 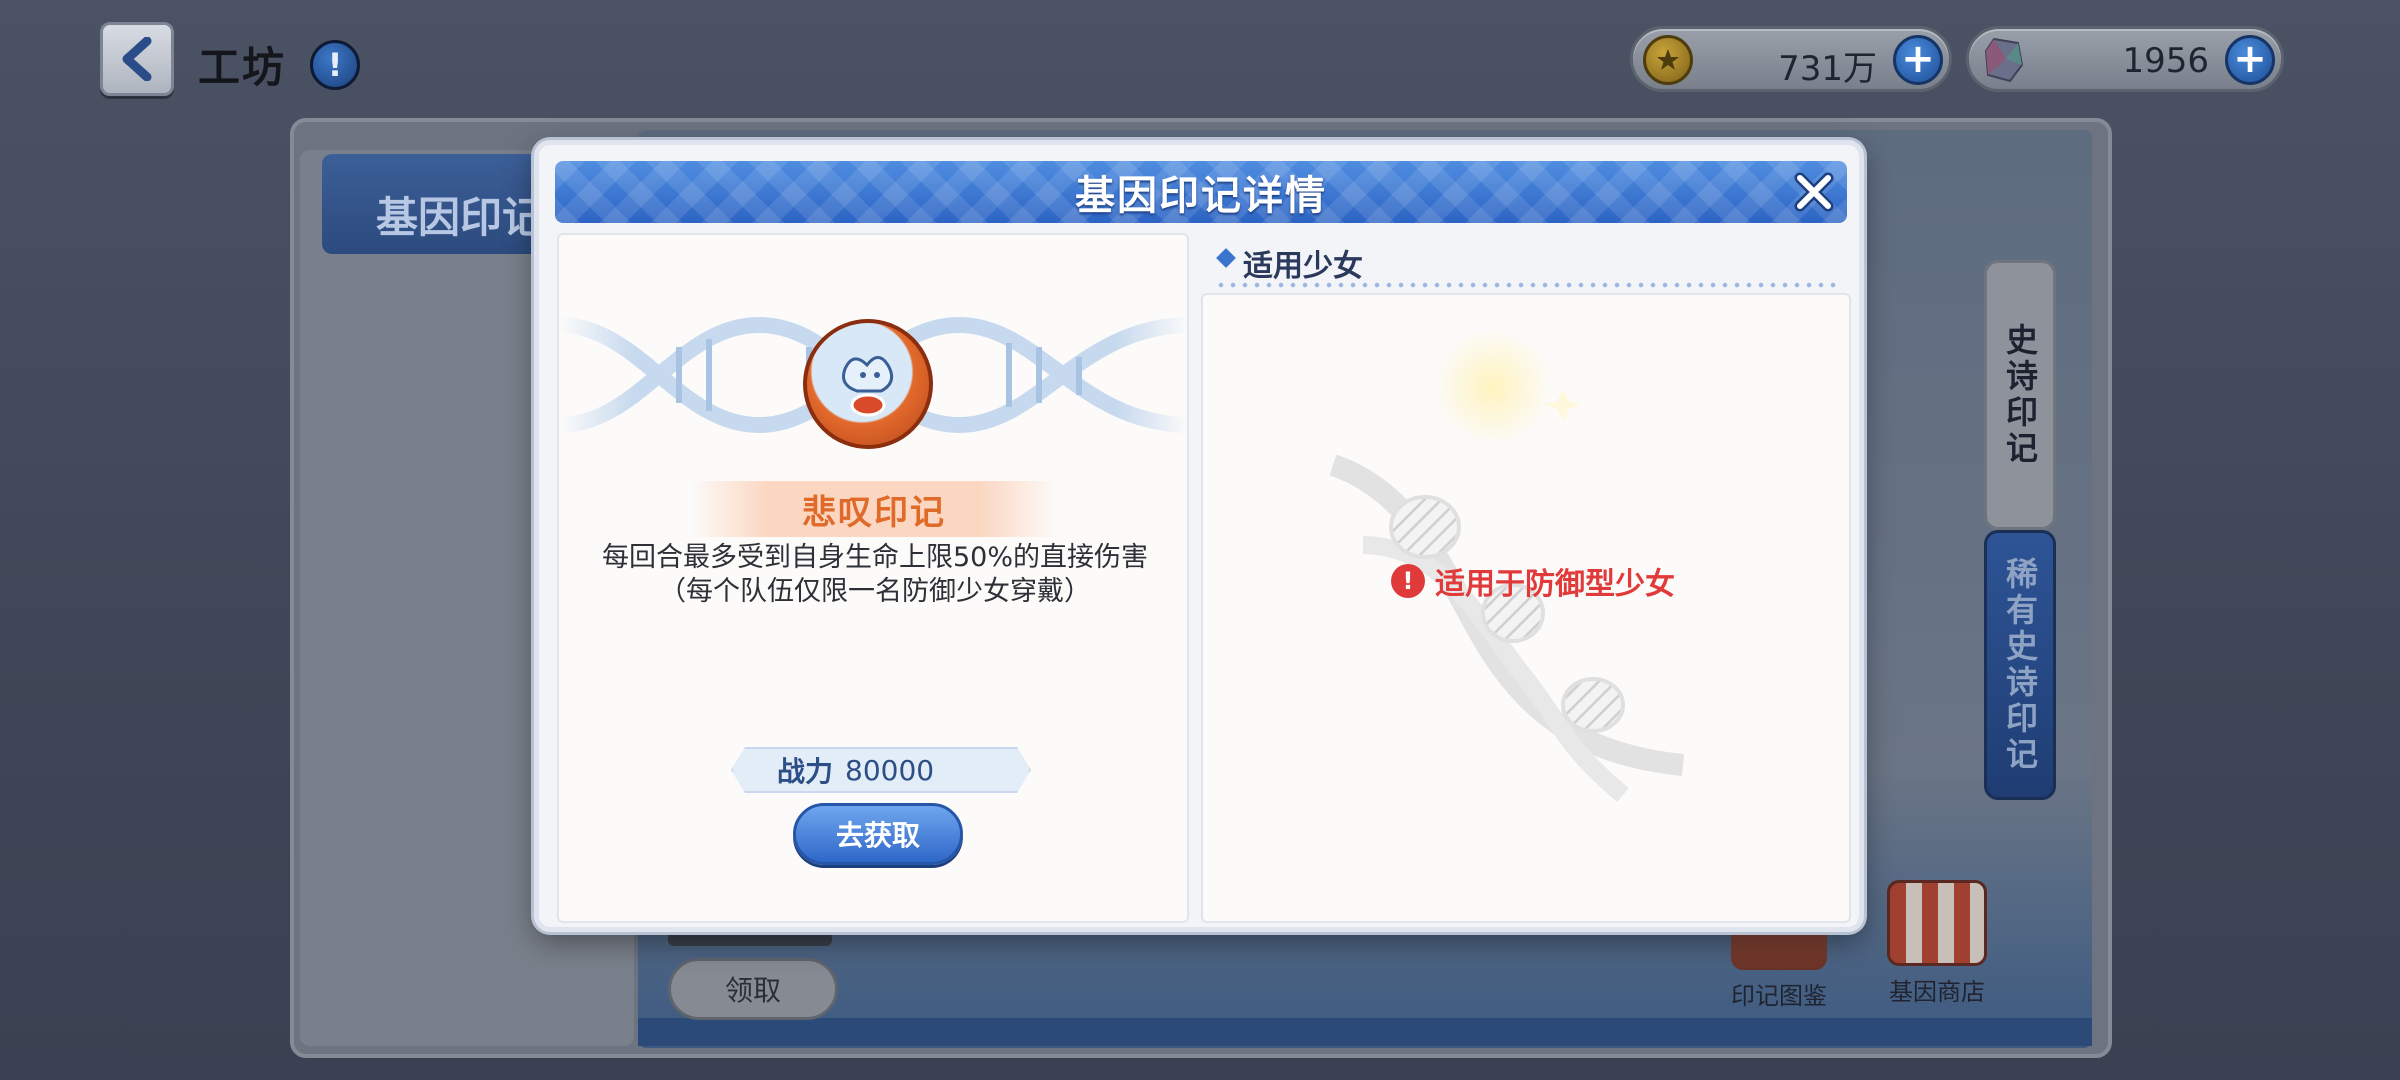 What do you see at coordinates (1201, 196) in the screenshot?
I see `dialog-title: 基因印记详情` at bounding box center [1201, 196].